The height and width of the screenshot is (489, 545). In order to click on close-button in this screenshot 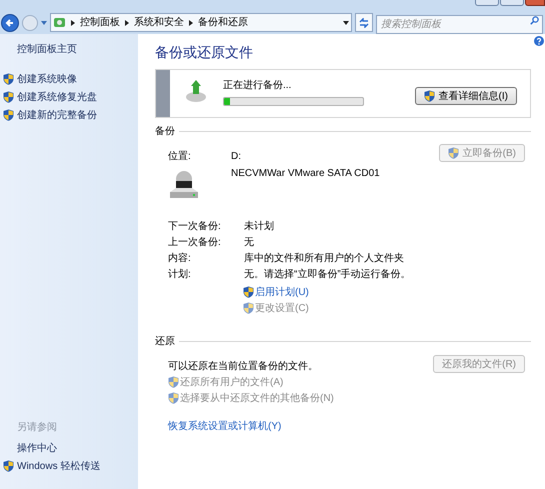, I will do `click(535, 3)`.